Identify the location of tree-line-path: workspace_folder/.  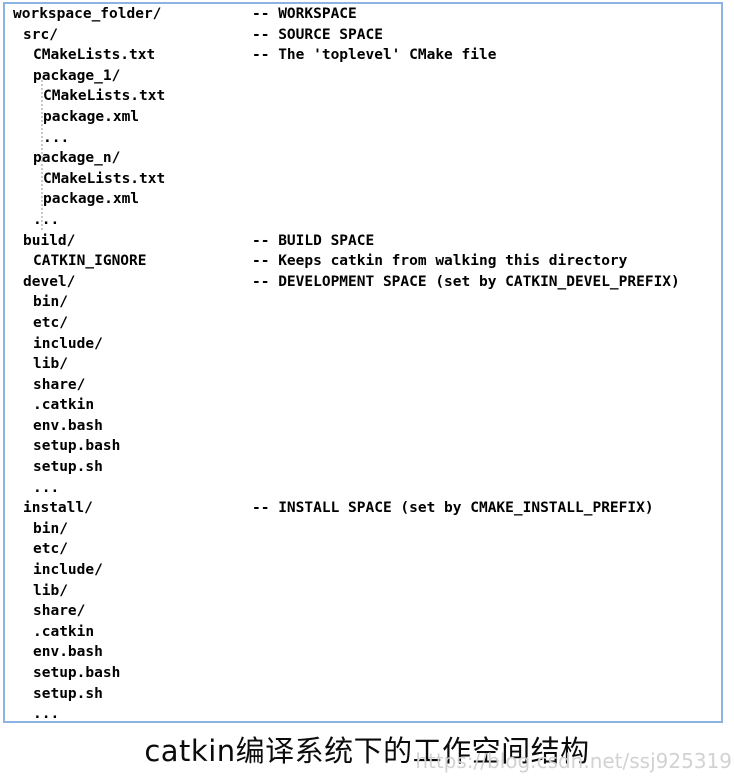
(87, 14).